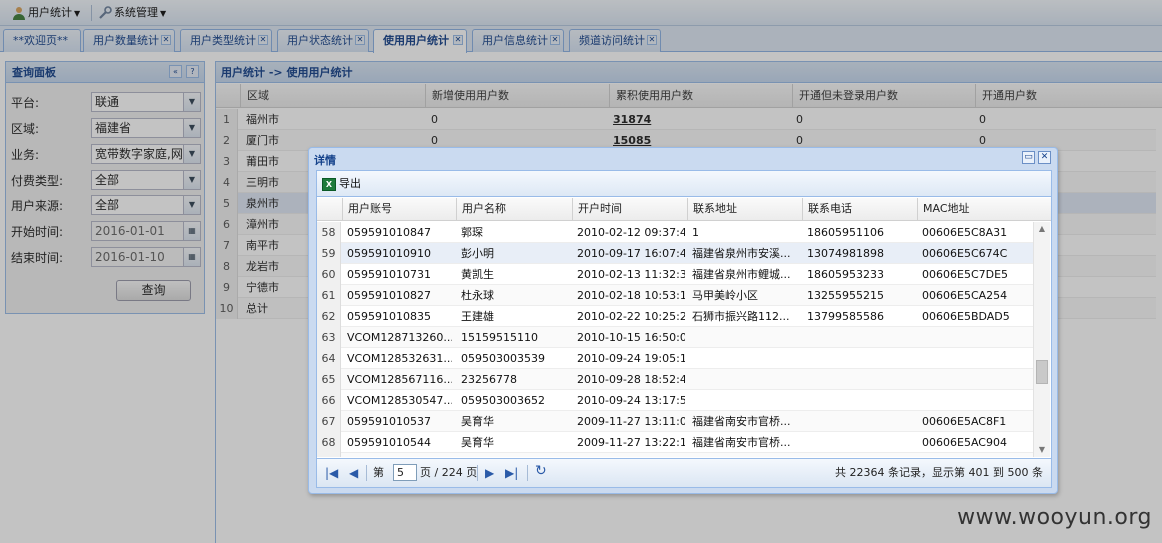 The width and height of the screenshot is (1162, 543). I want to click on system-mgmt-menu: 系统管理 ▼, so click(132, 13).